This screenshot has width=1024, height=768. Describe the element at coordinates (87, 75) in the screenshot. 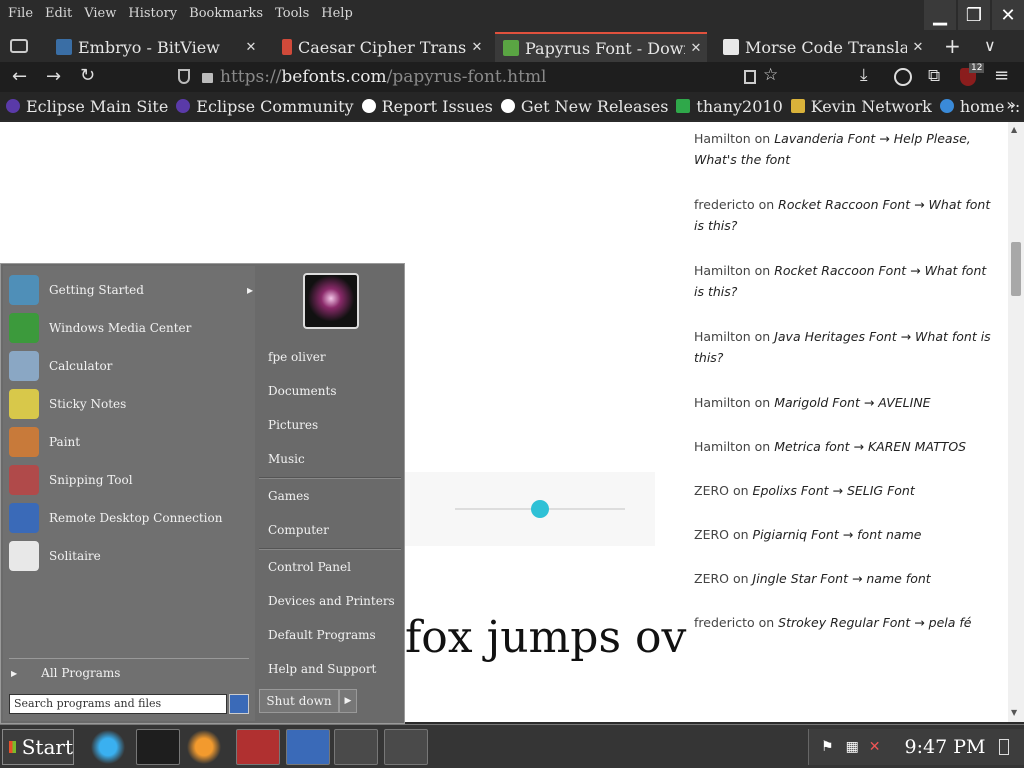

I see `reload-icon: ↻` at that location.